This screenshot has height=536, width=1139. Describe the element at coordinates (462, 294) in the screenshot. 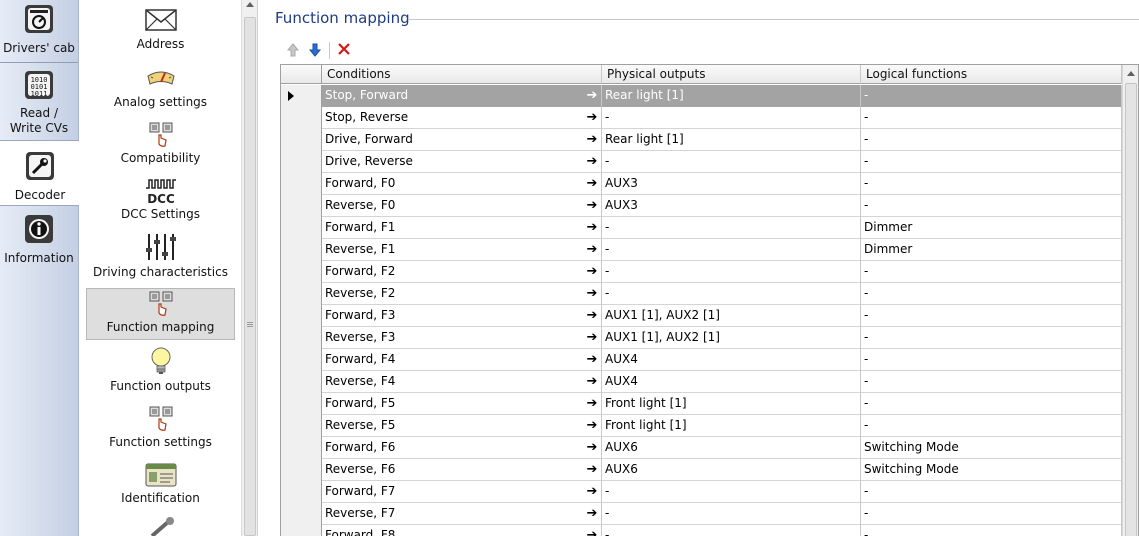

I see `cell-condition: Reverse, F2` at that location.